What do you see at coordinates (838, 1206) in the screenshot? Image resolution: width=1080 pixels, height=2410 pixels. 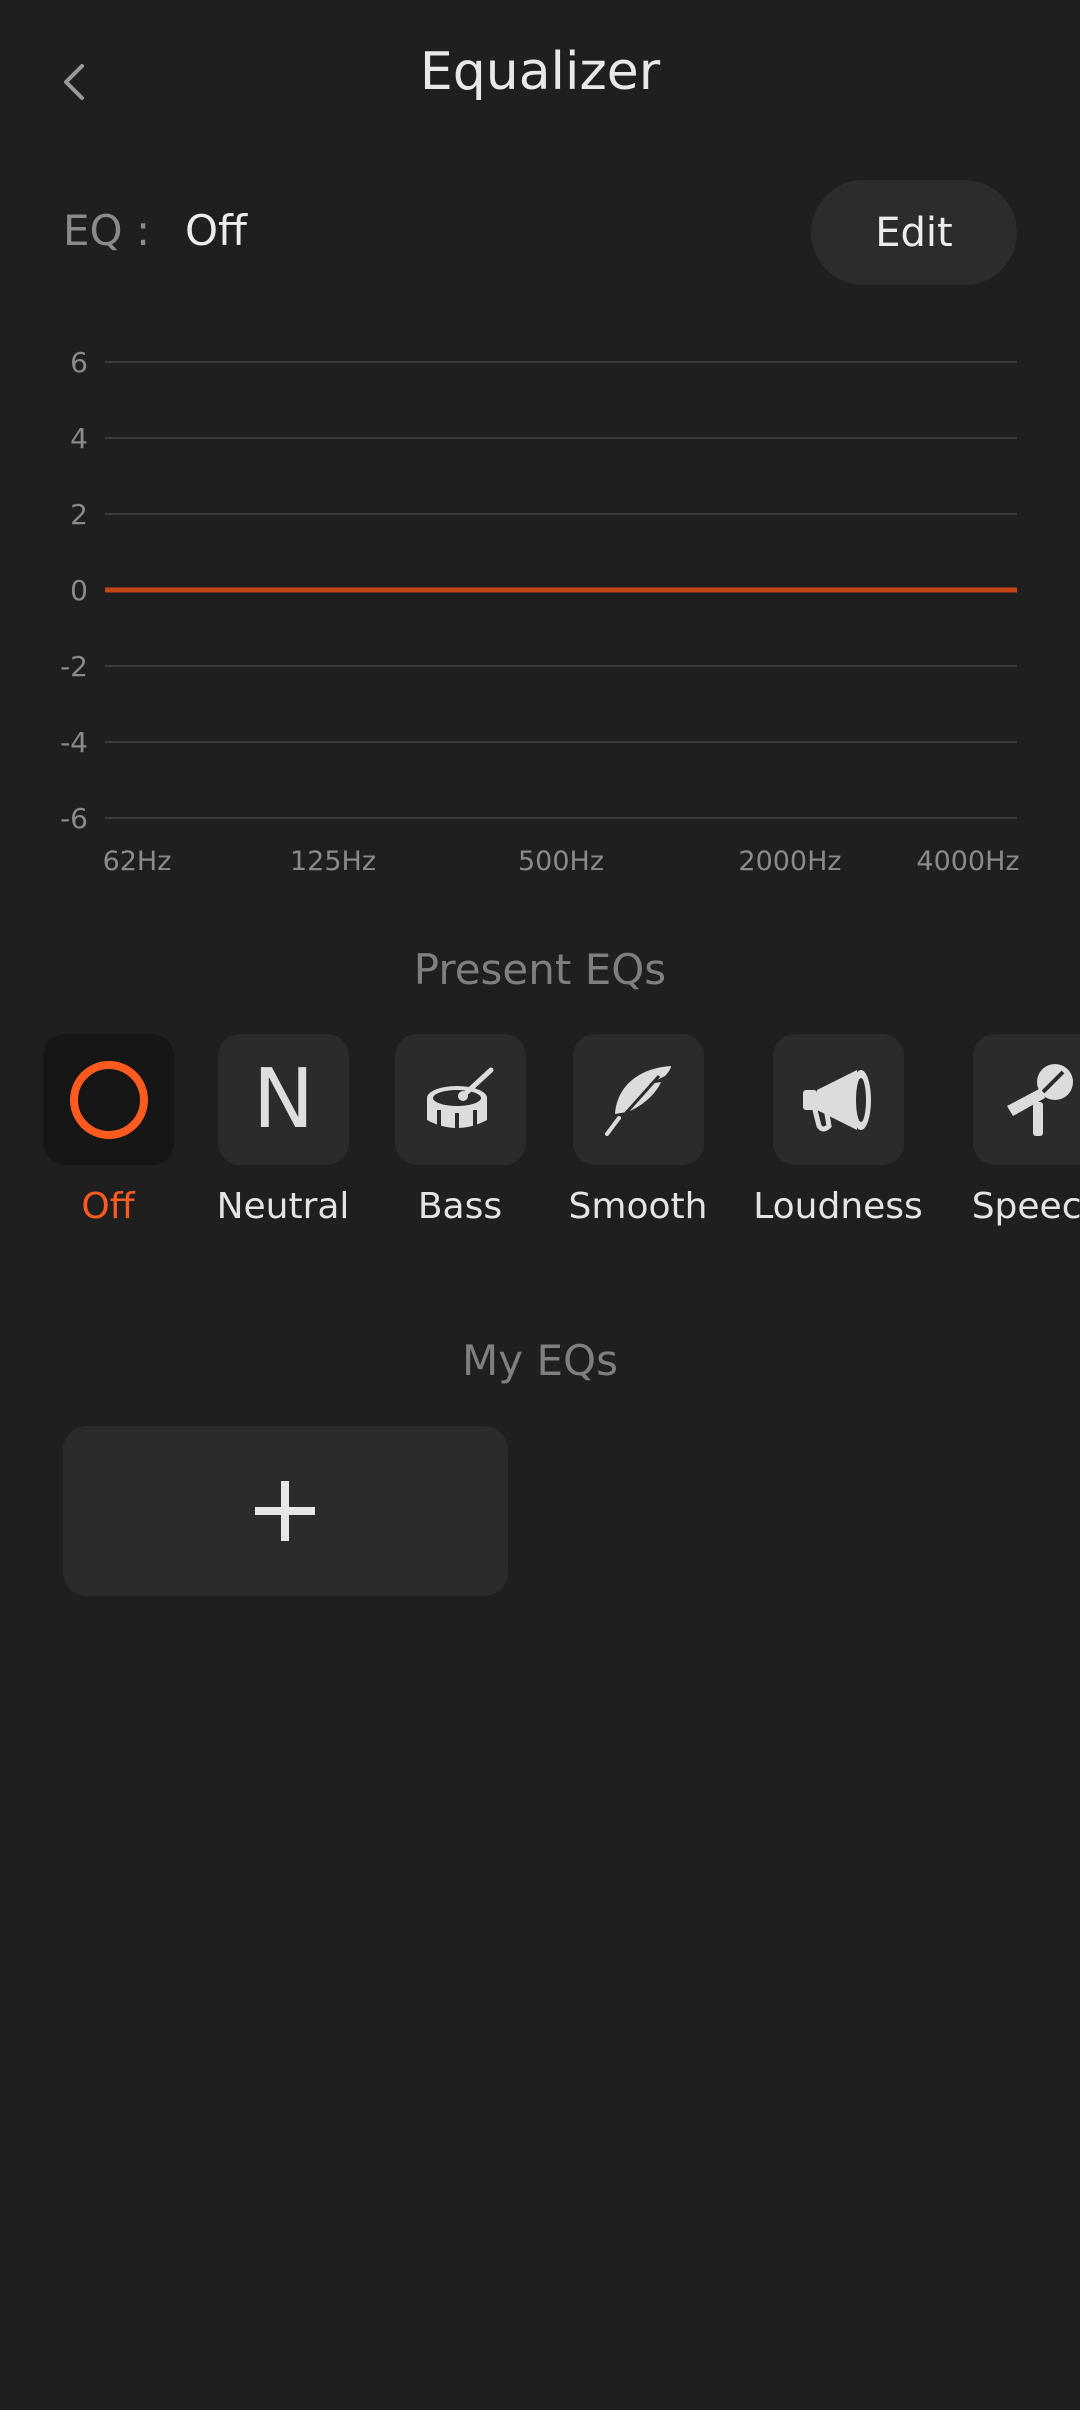 I see `preset-label: Loudness` at bounding box center [838, 1206].